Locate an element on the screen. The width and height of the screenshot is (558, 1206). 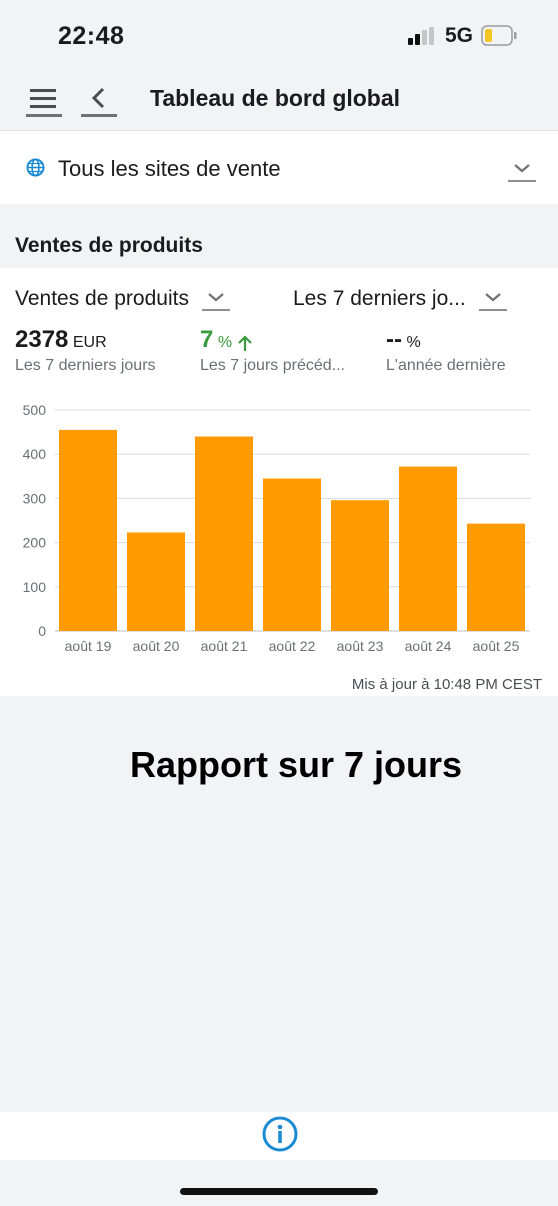
page-title: Tableau de bord global is located at coordinates (275, 98).